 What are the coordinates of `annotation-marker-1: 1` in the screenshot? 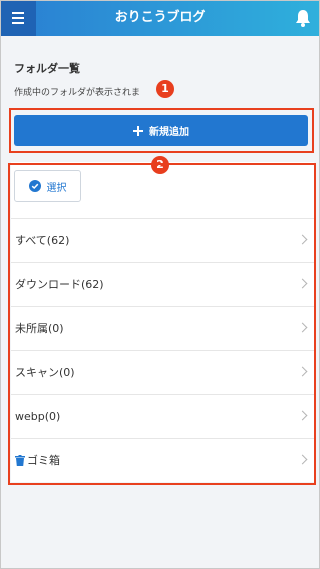 It's located at (165, 89).